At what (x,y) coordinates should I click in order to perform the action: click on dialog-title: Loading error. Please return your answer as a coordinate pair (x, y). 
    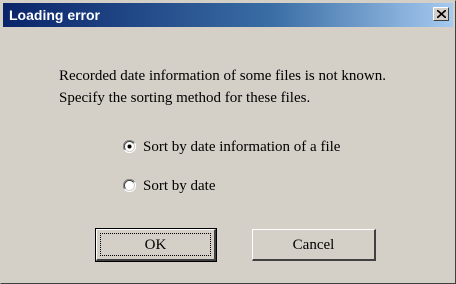
    Looking at the image, I should click on (55, 15).